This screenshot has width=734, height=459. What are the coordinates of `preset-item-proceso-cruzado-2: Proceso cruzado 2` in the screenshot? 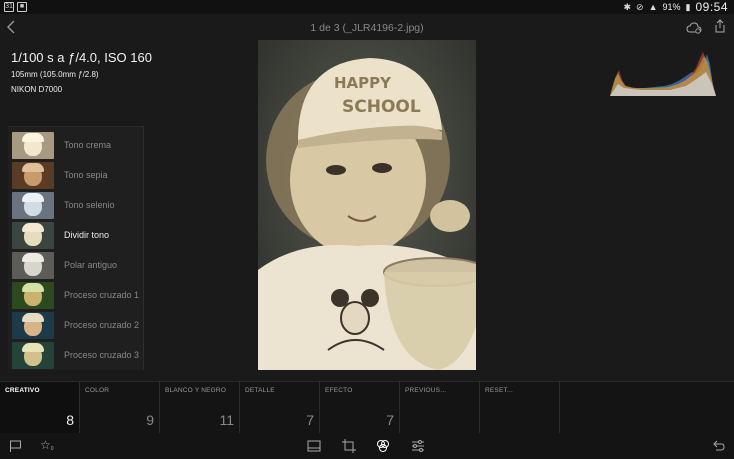 It's located at (77, 325).